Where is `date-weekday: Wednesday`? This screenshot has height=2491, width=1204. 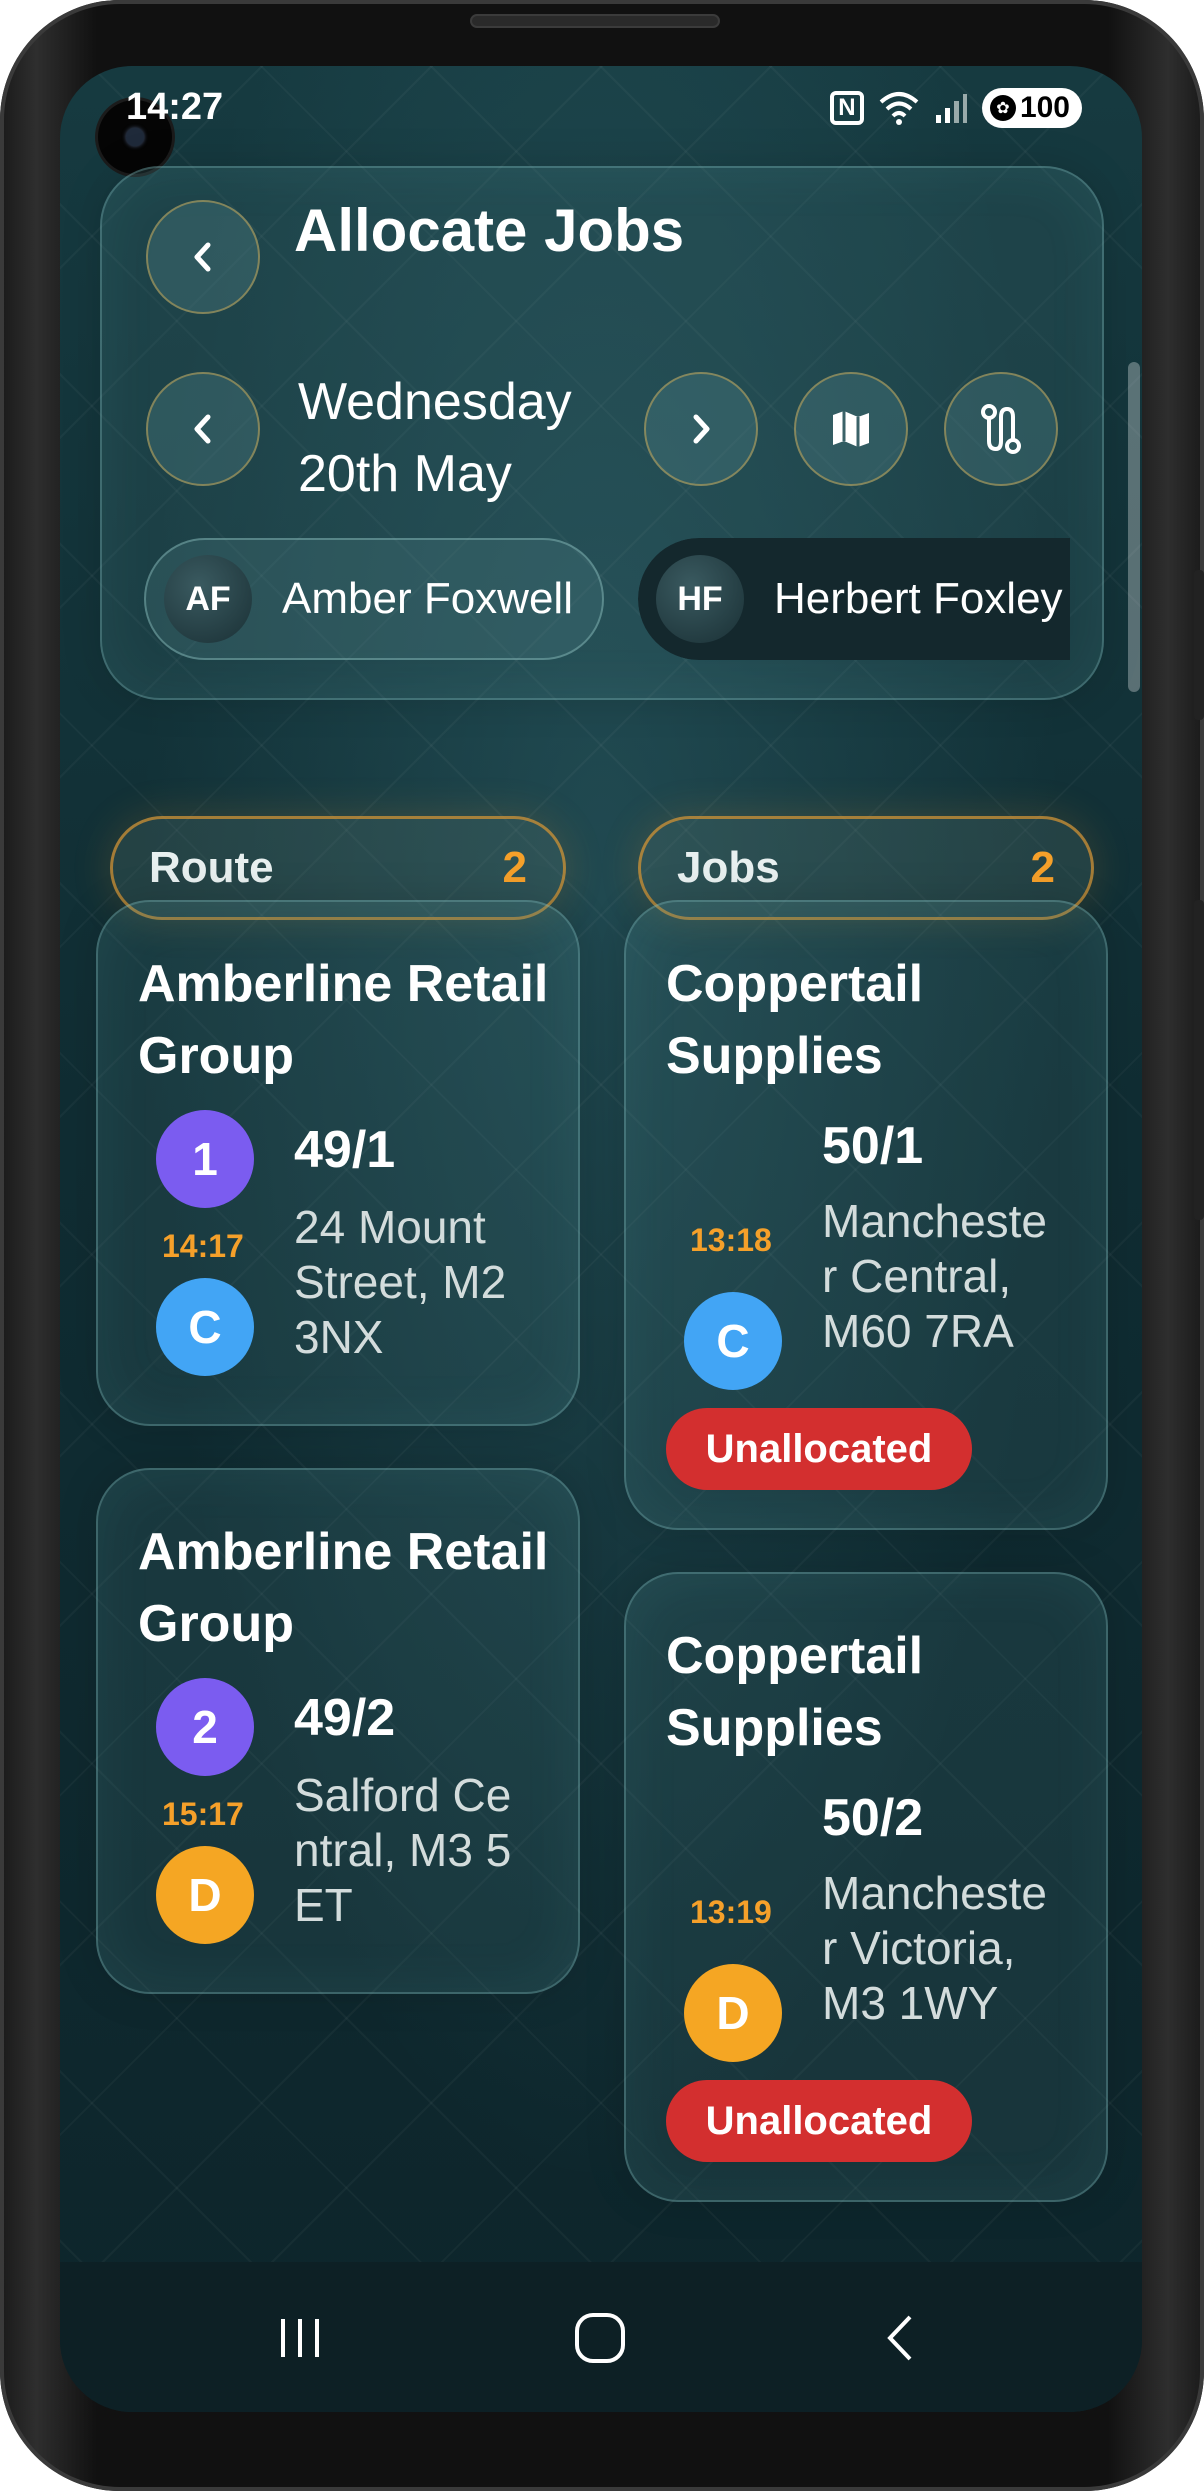 date-weekday: Wednesday is located at coordinates (435, 402).